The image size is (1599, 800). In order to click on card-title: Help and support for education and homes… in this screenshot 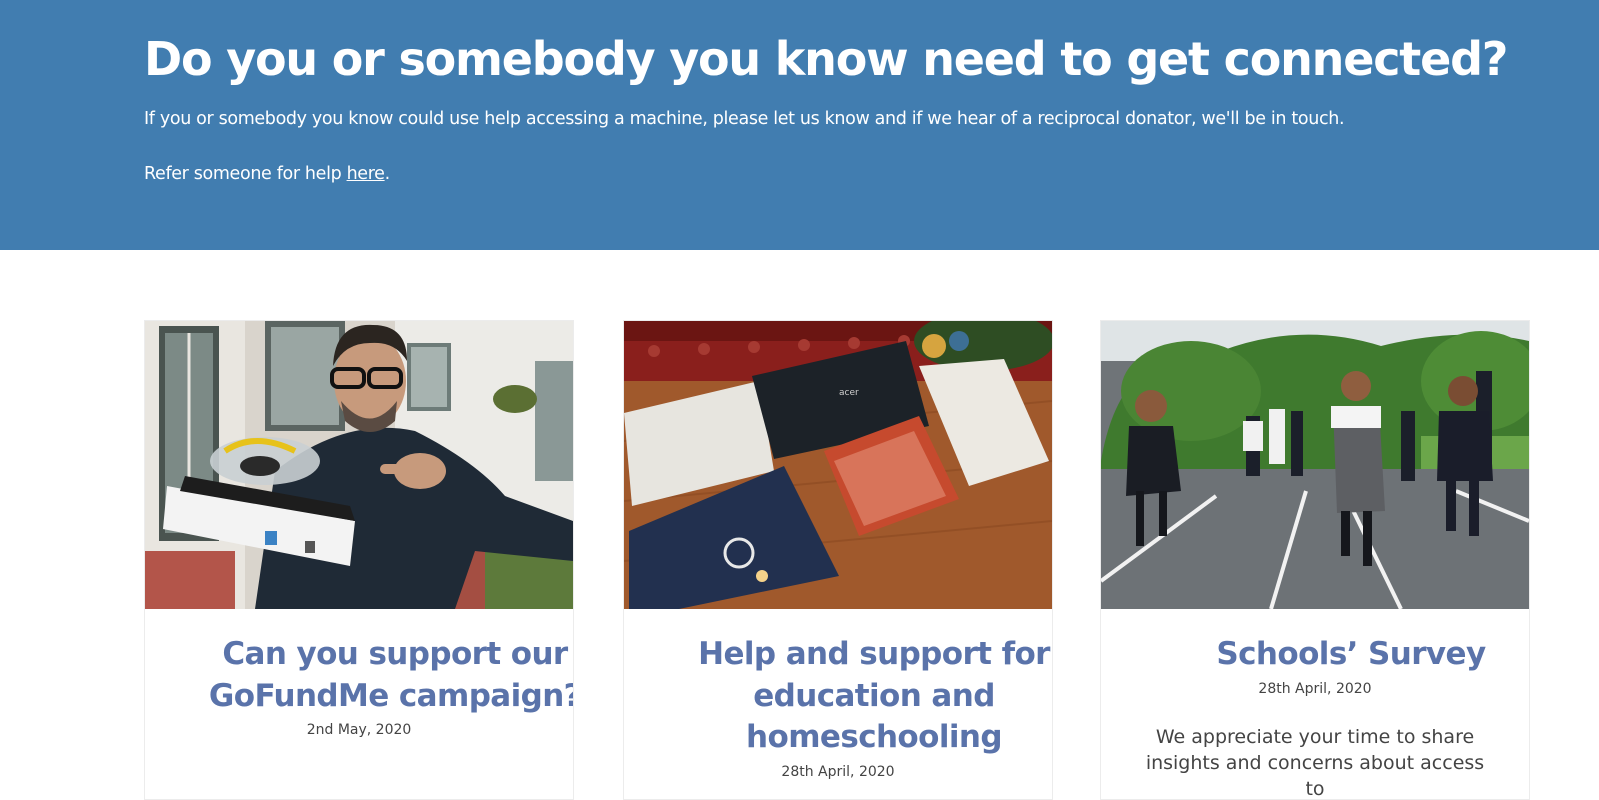, I will do `click(856, 696)`.